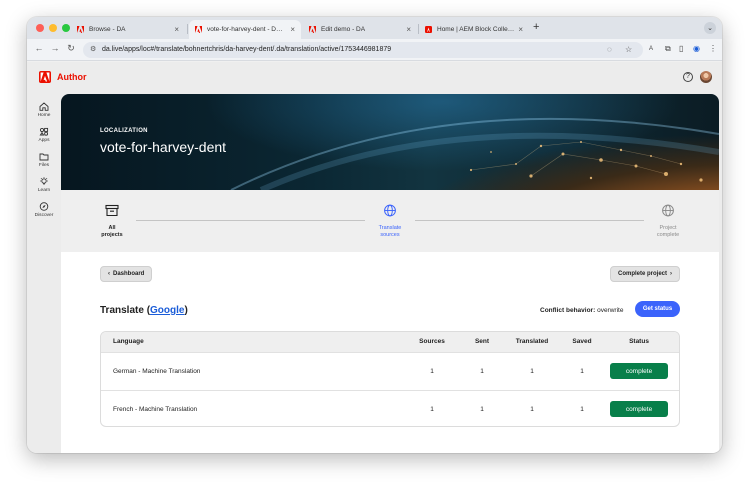  Describe the element at coordinates (44, 157) in the screenshot. I see `folder-icon` at that location.